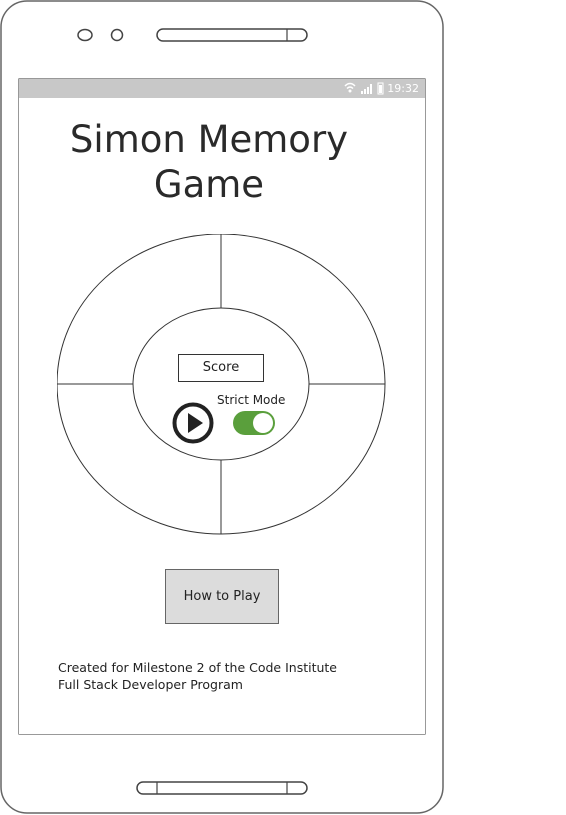 The height and width of the screenshot is (815, 566). I want to click on strict-mode-toggle, so click(254, 423).